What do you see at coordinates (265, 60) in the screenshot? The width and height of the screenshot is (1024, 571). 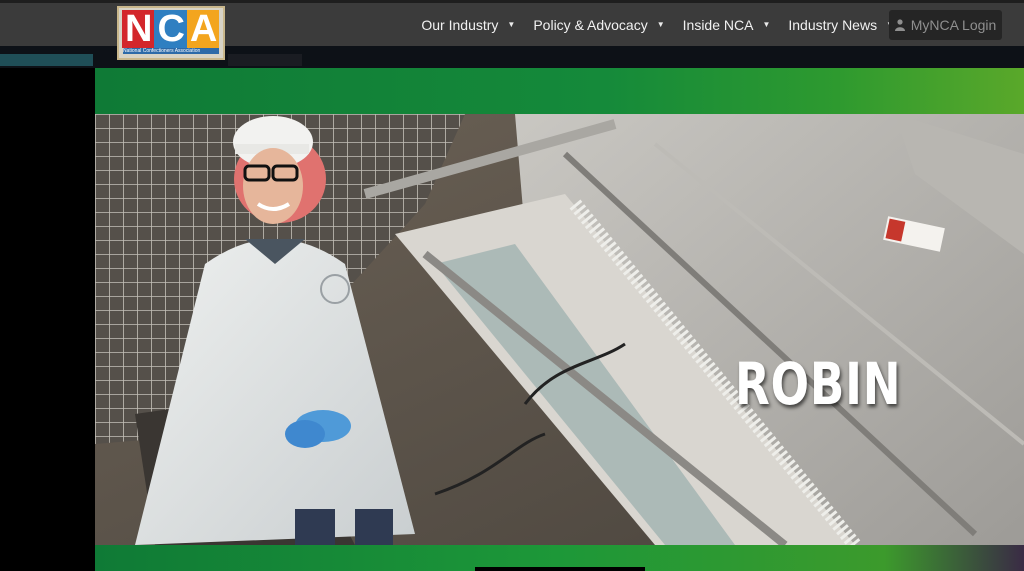 I see `strip-dark-block` at bounding box center [265, 60].